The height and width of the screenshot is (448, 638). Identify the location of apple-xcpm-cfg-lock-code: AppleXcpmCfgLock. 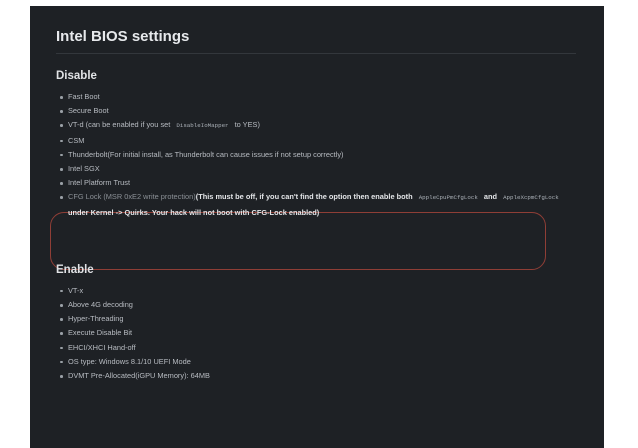
(531, 198).